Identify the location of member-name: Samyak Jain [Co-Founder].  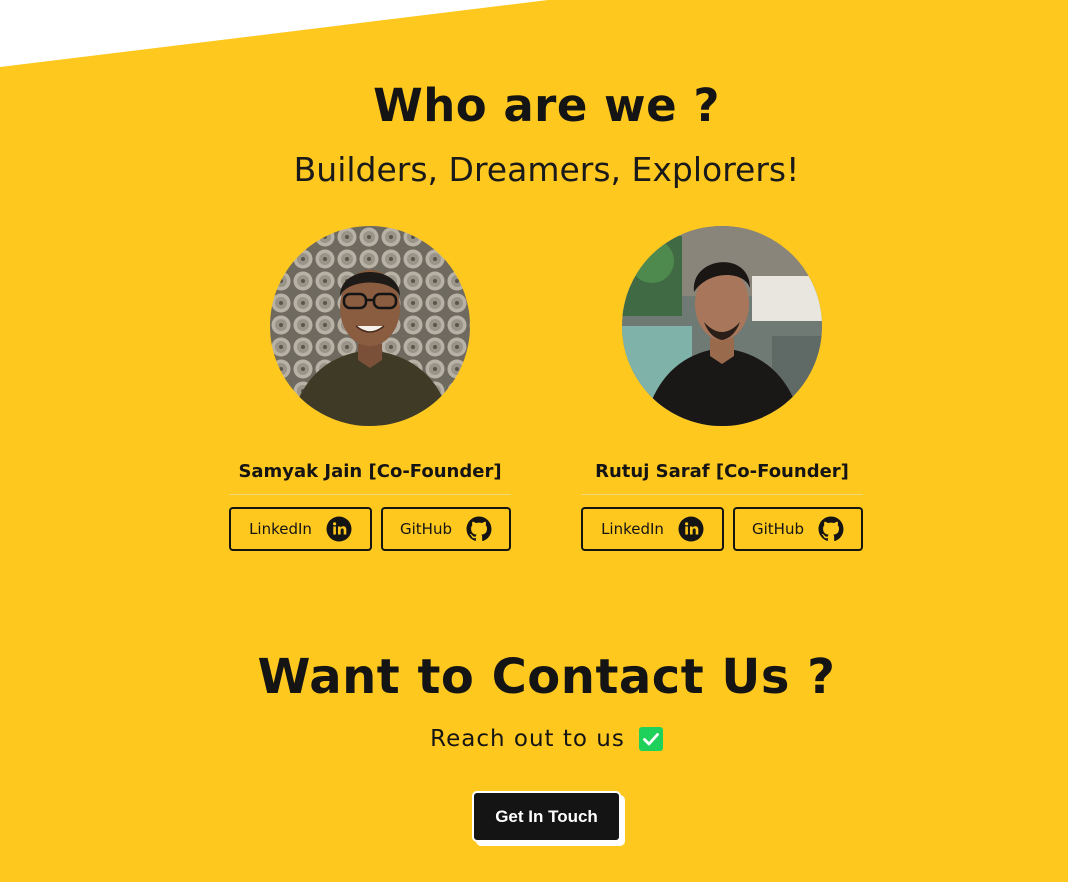
(370, 471).